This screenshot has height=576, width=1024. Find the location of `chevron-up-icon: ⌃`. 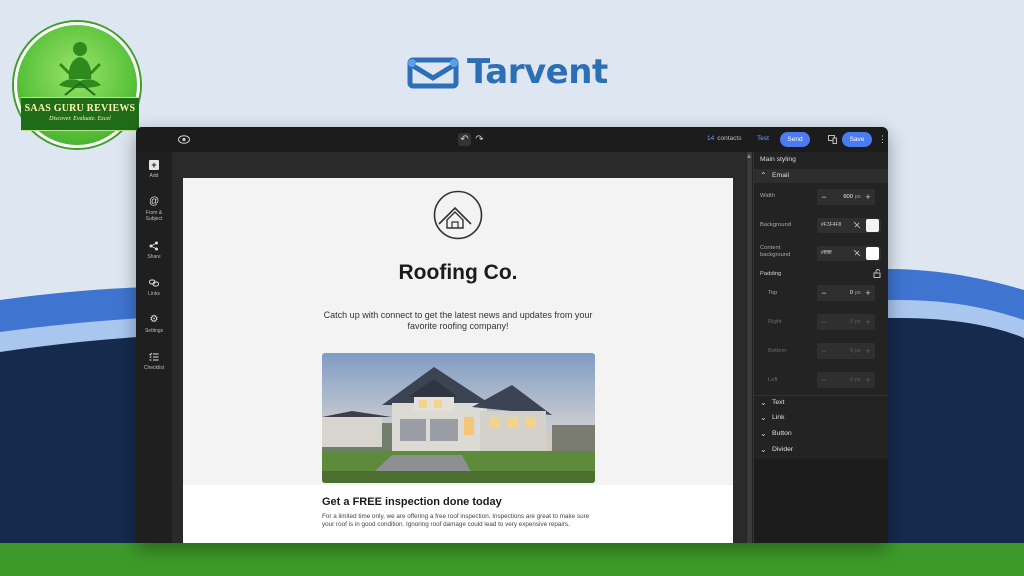

chevron-up-icon: ⌃ is located at coordinates (763, 175).